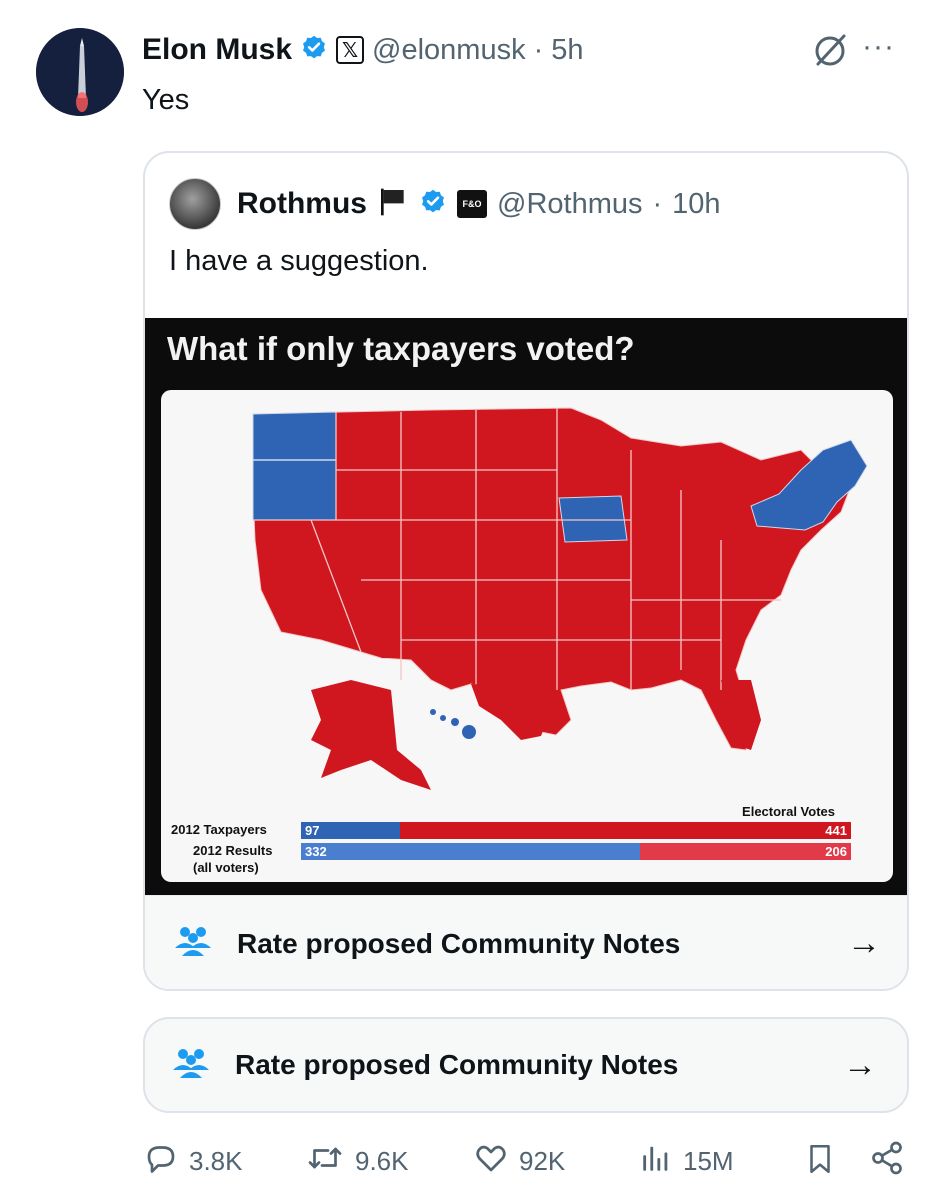 This screenshot has width=945, height=1200. Describe the element at coordinates (745, 851) in the screenshot. I see `results-red-segment: 206` at that location.